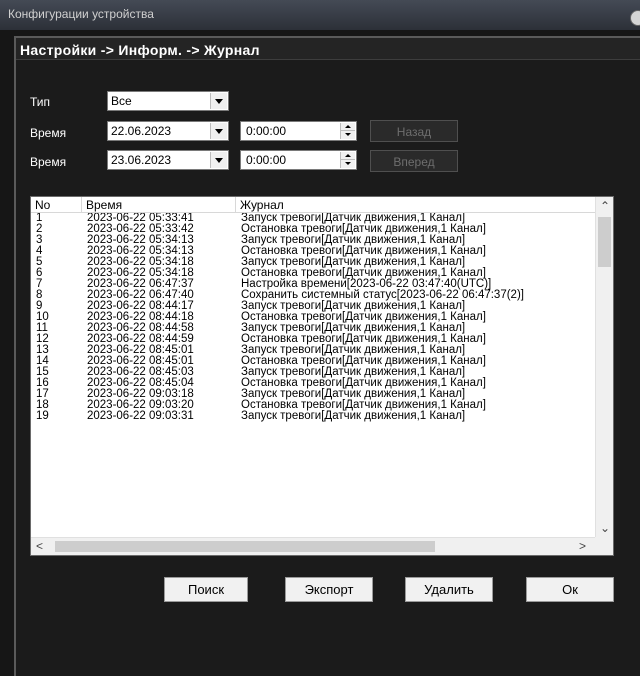 Image resolution: width=640 pixels, height=676 pixels. I want to click on column-header-time: Время, so click(159, 205).